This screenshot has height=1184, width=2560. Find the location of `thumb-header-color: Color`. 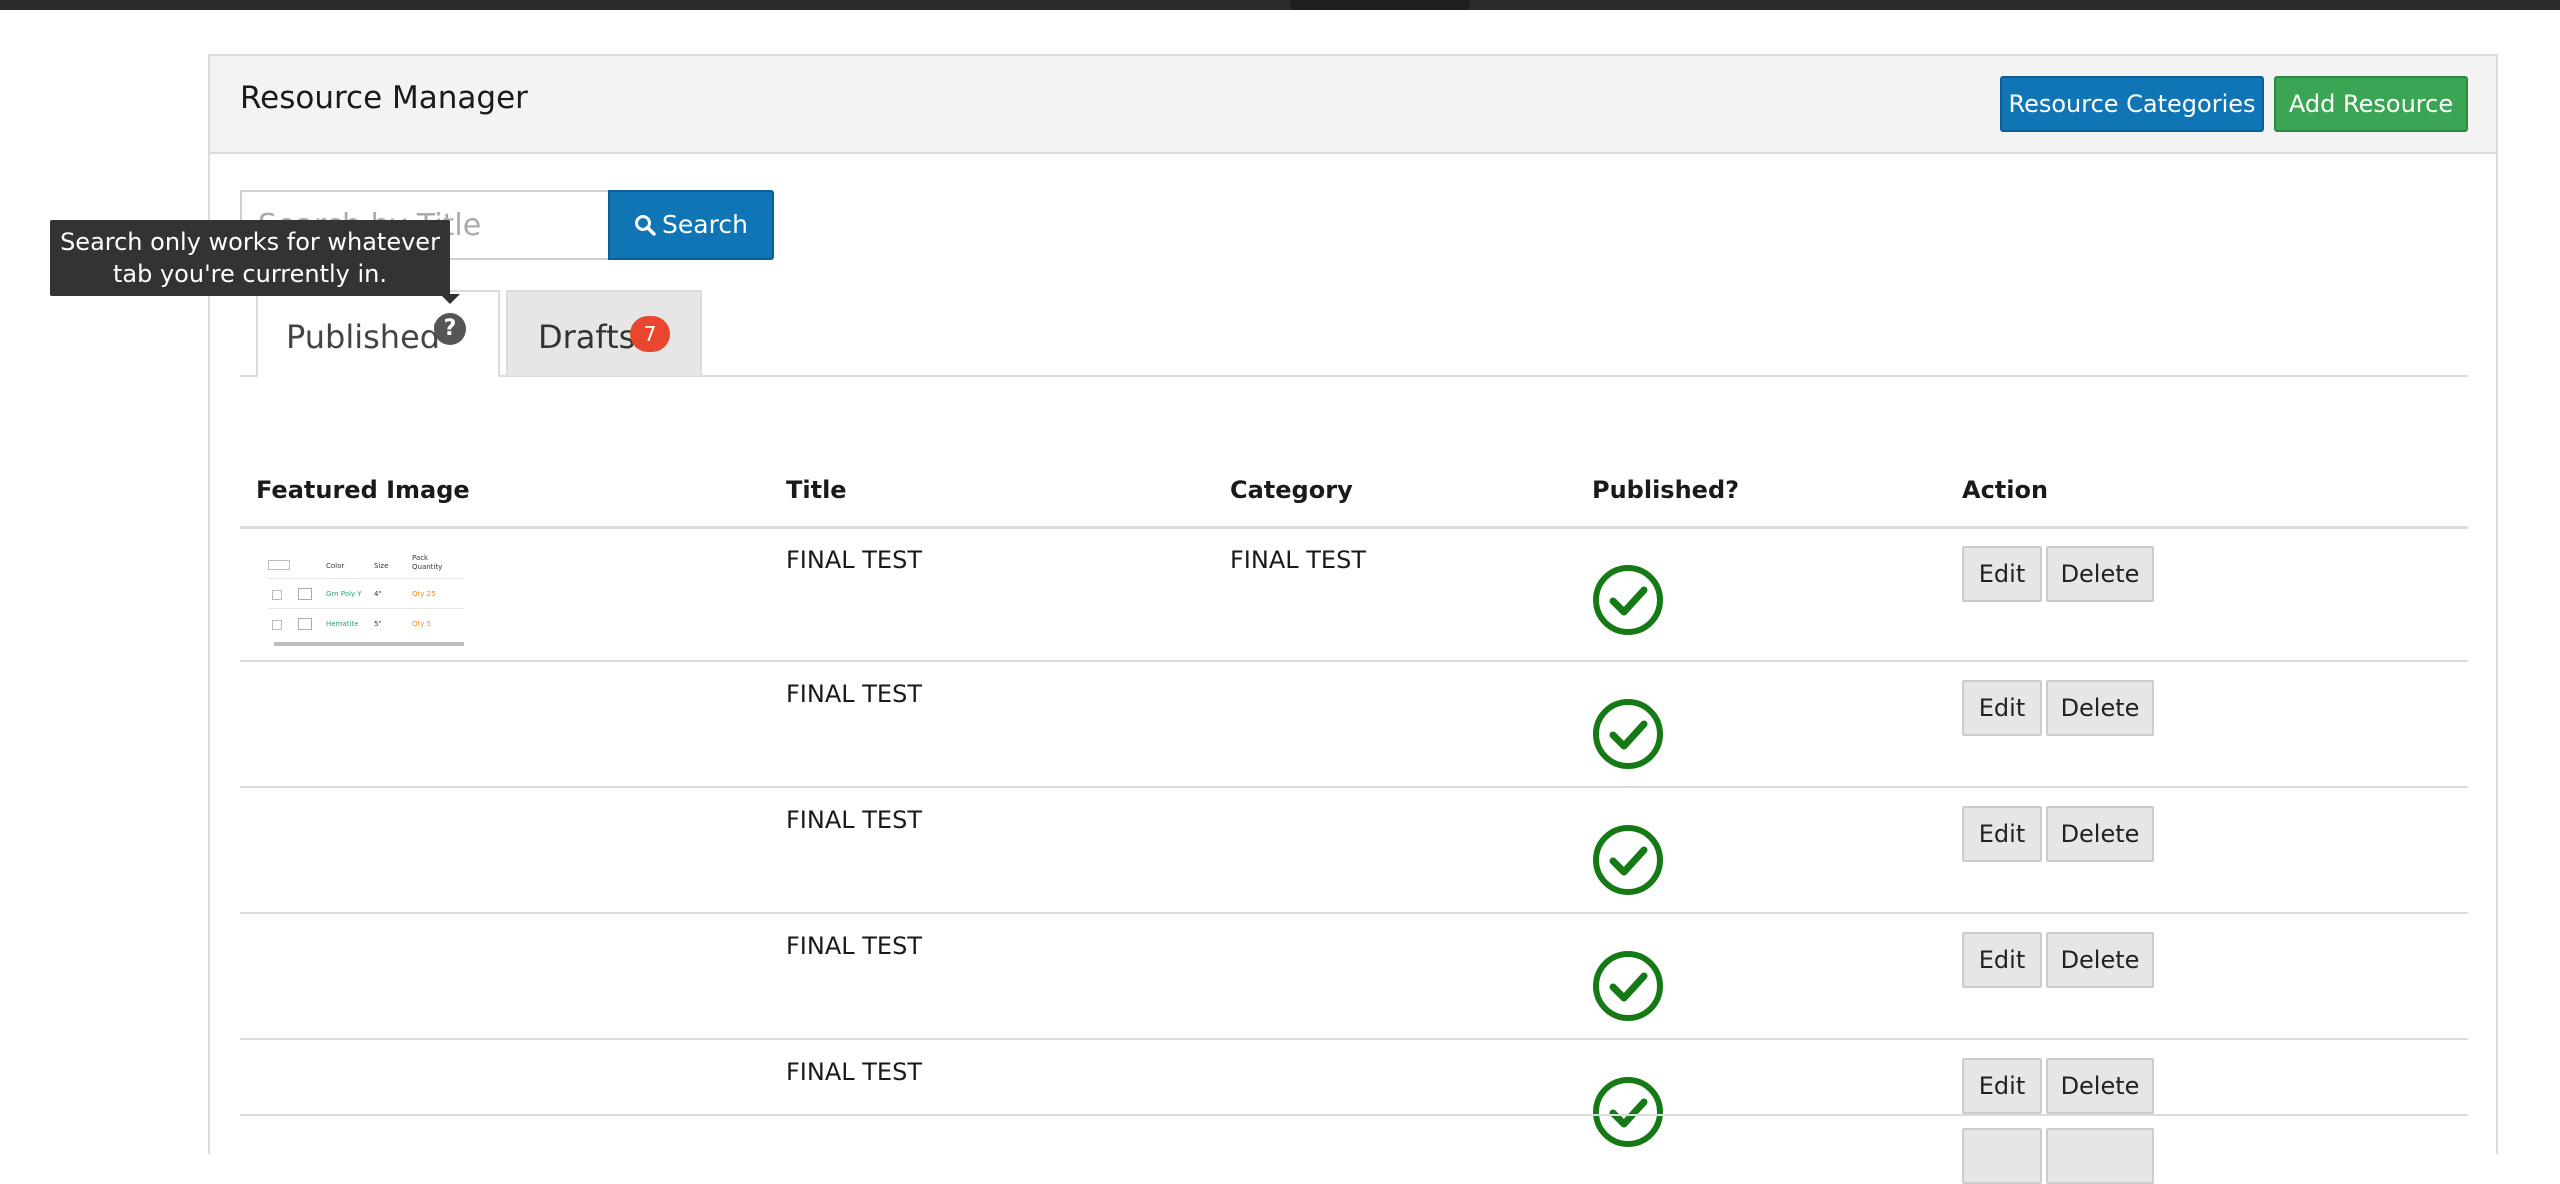

thumb-header-color: Color is located at coordinates (335, 566).